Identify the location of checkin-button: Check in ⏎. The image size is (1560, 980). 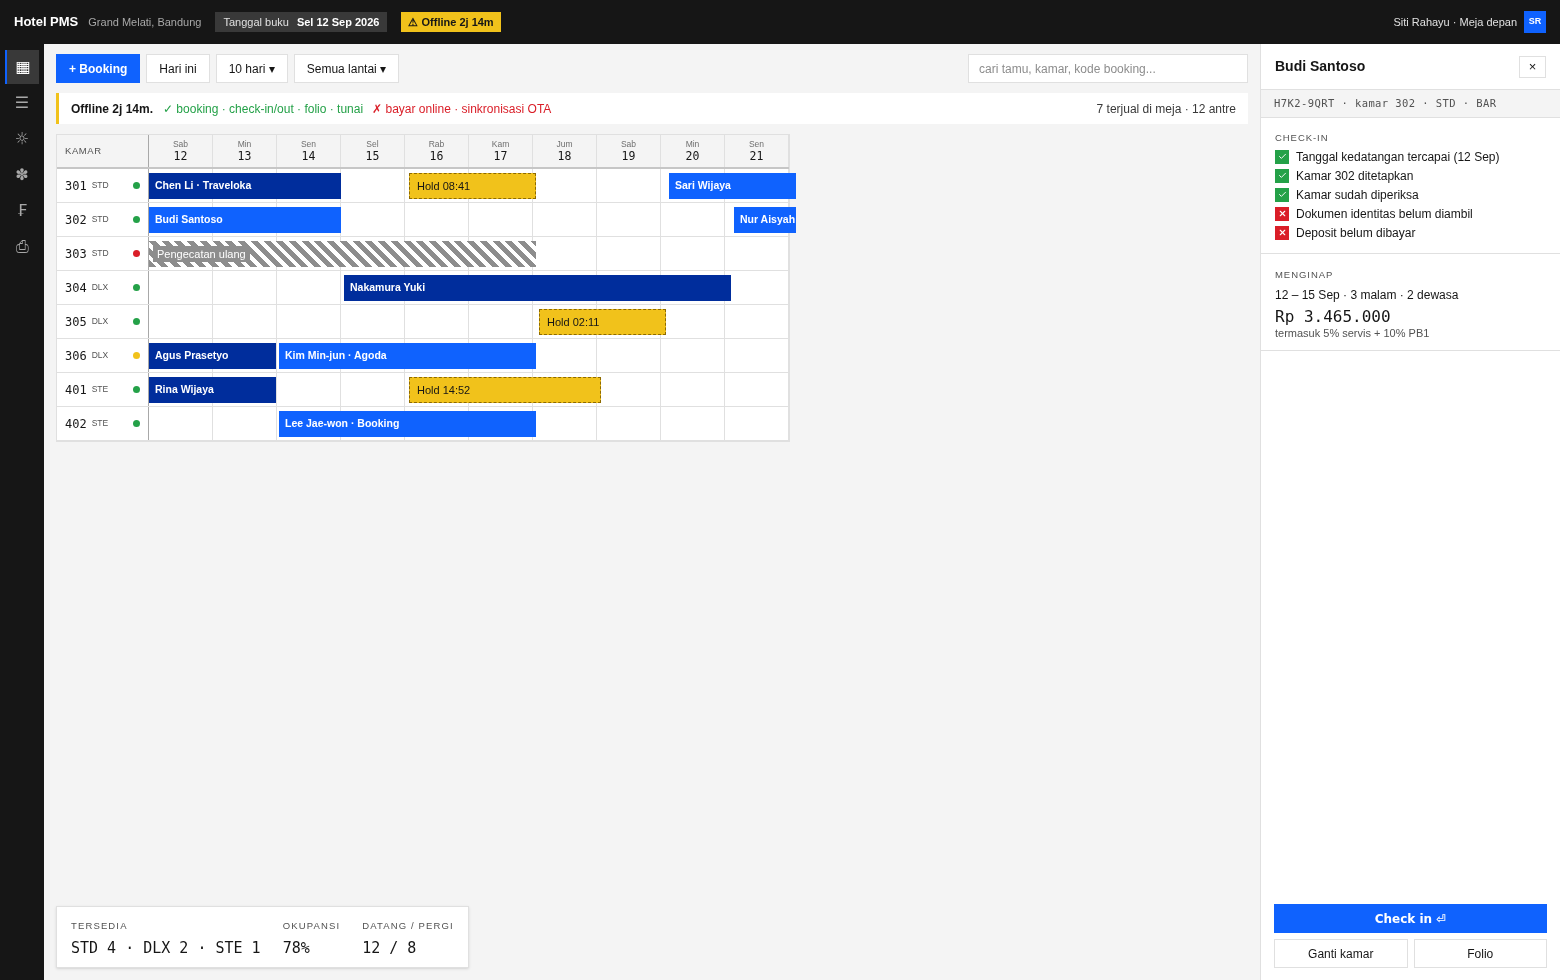
(1410, 918).